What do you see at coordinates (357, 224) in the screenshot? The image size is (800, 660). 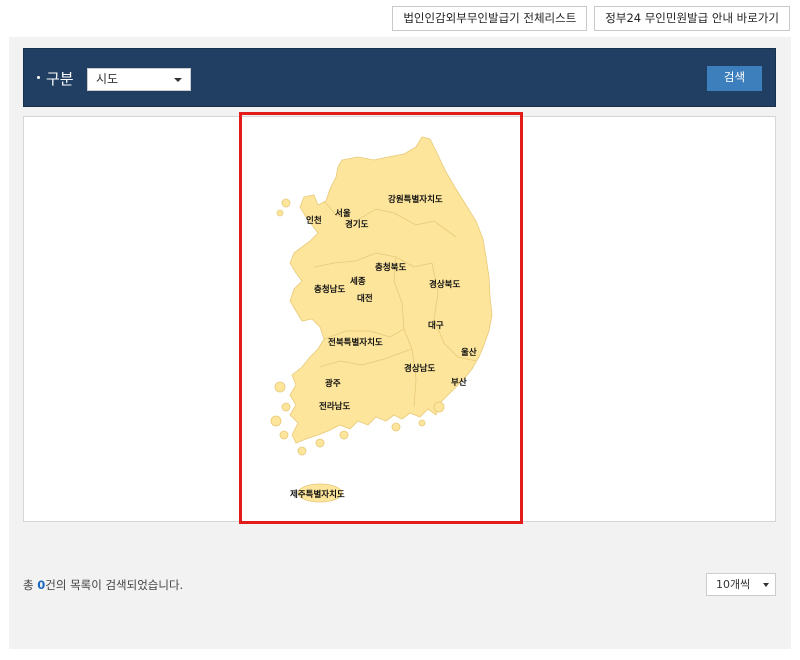 I see `region-gyeonggi: 경기도` at bounding box center [357, 224].